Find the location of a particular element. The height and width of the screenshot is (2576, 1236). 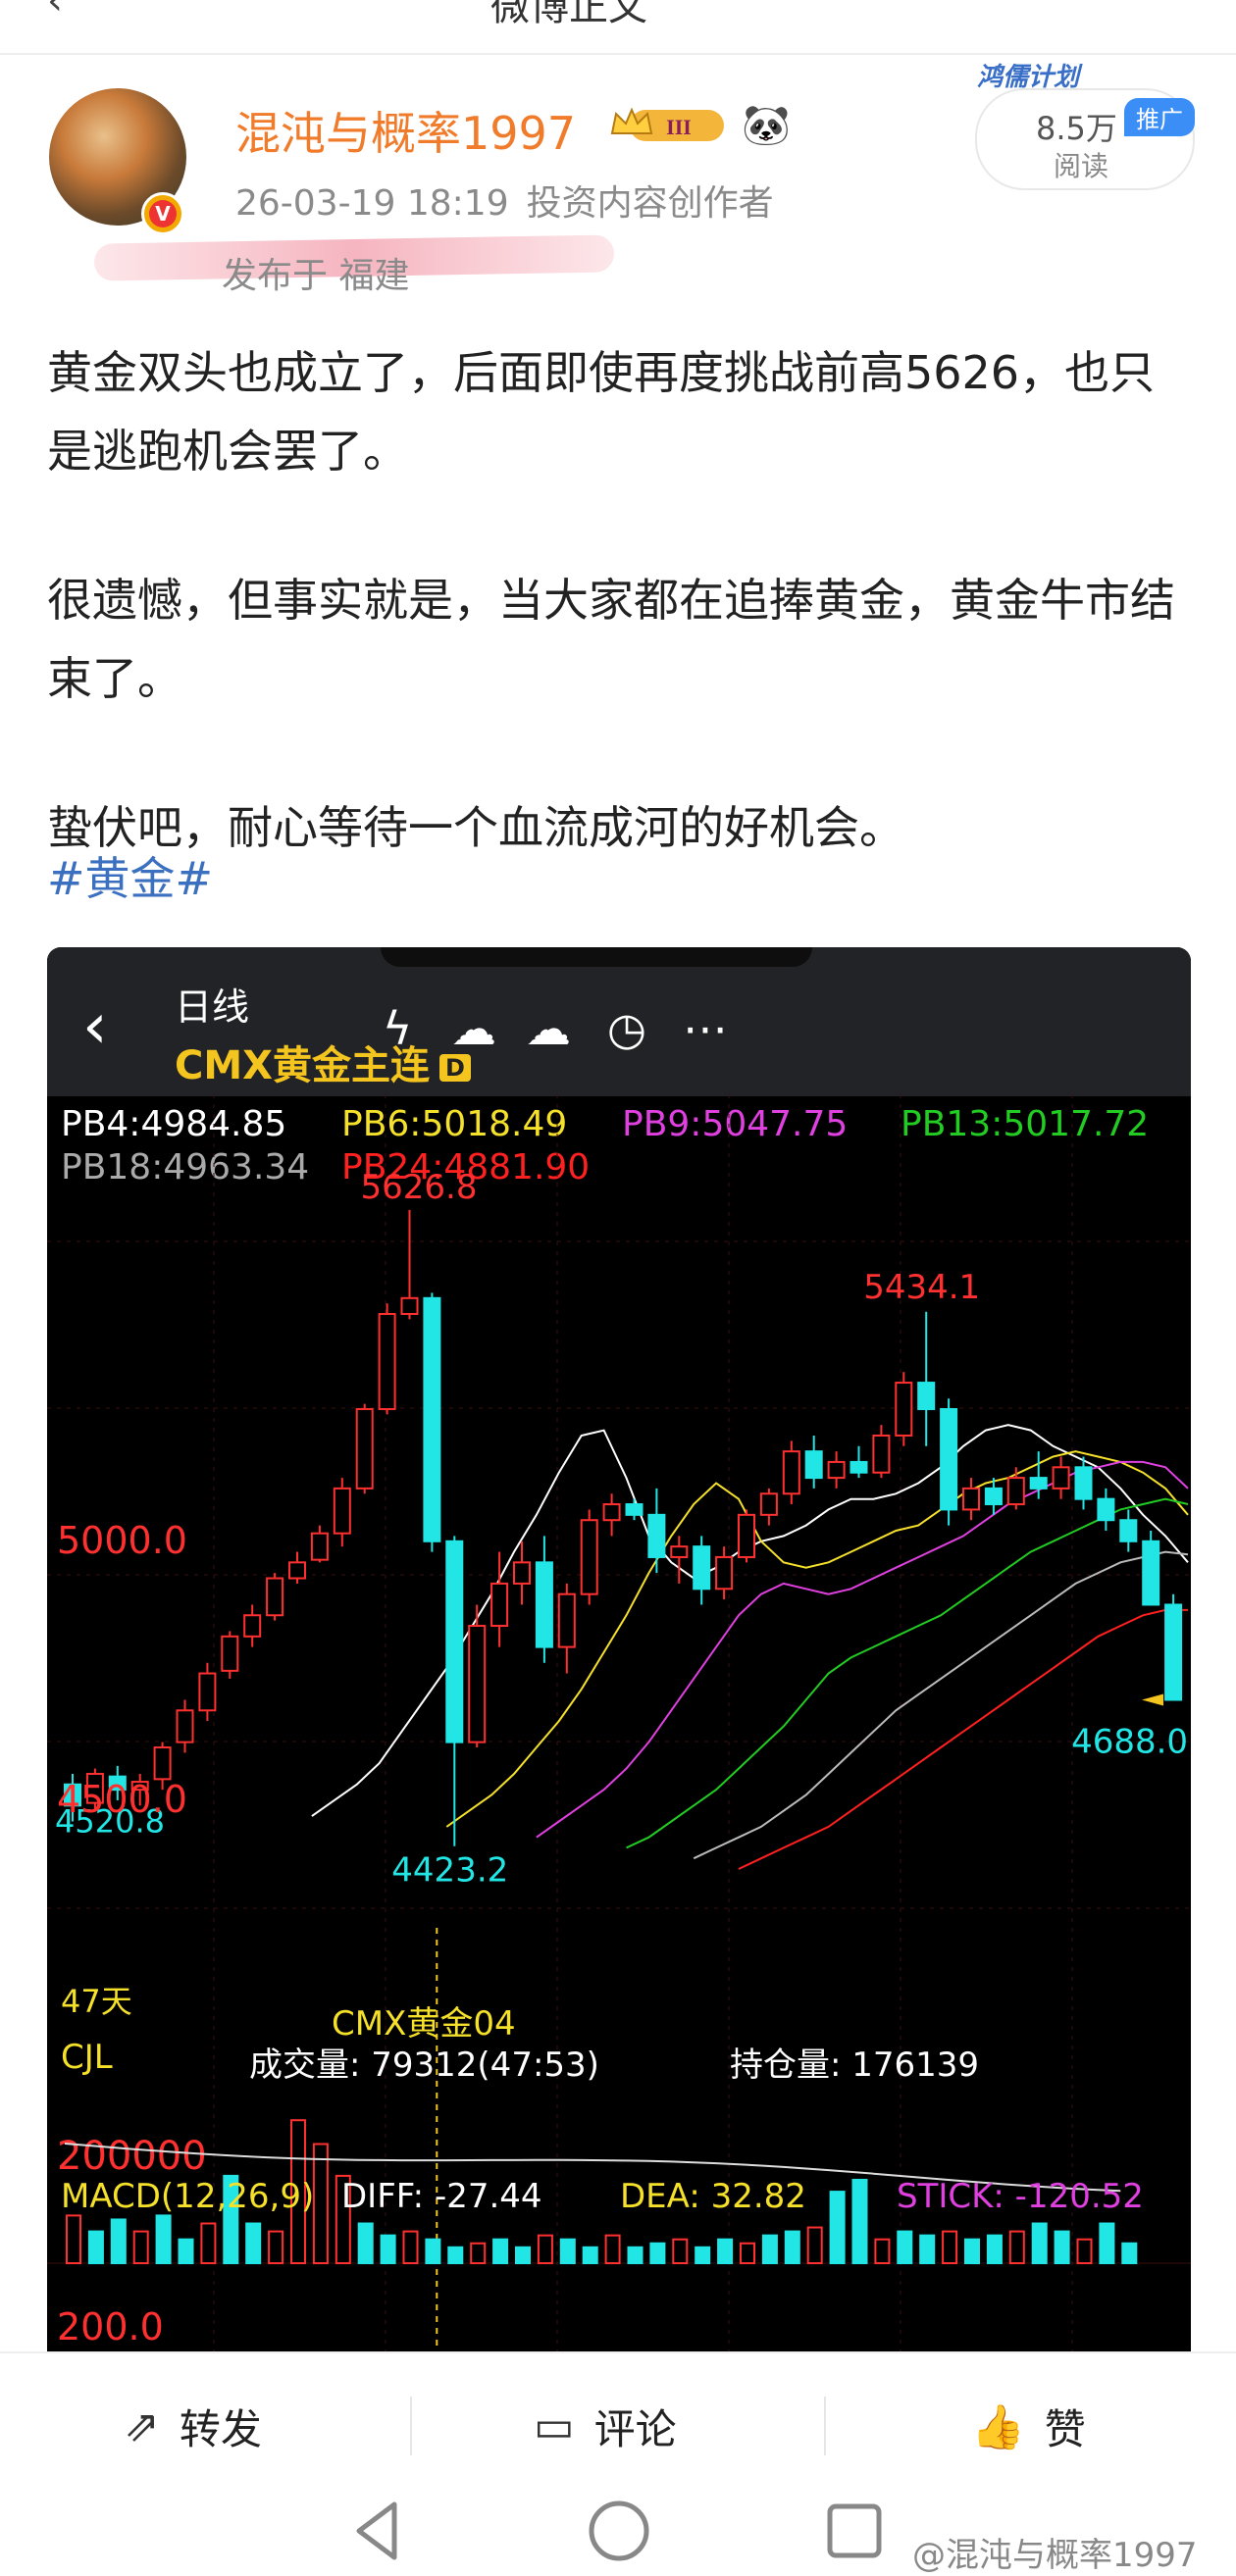

diff-label: DIFF: -27.44 is located at coordinates (441, 2197).